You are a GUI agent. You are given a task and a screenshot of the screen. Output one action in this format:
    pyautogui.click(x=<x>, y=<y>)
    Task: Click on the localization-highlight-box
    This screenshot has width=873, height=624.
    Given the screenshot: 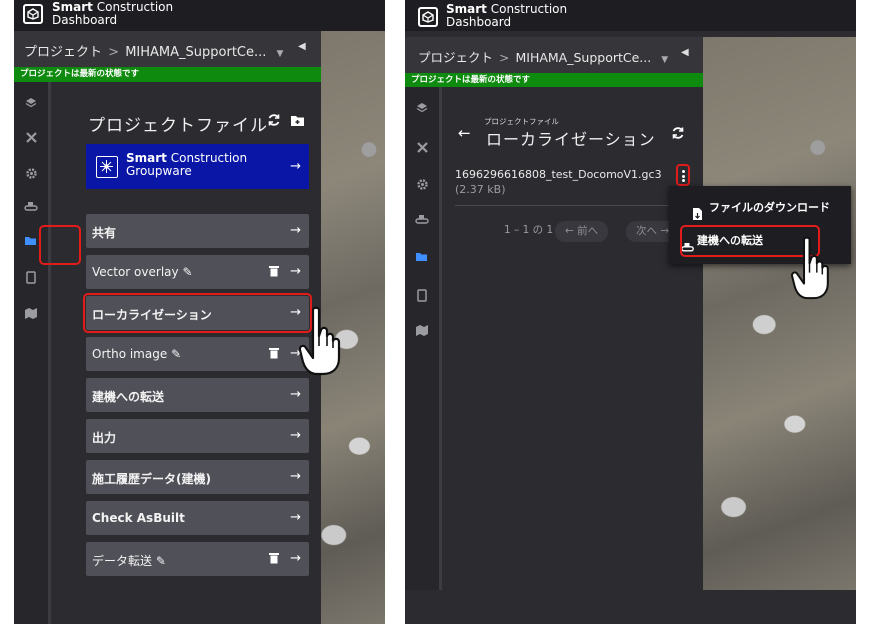 What is the action you would take?
    pyautogui.click(x=197, y=313)
    